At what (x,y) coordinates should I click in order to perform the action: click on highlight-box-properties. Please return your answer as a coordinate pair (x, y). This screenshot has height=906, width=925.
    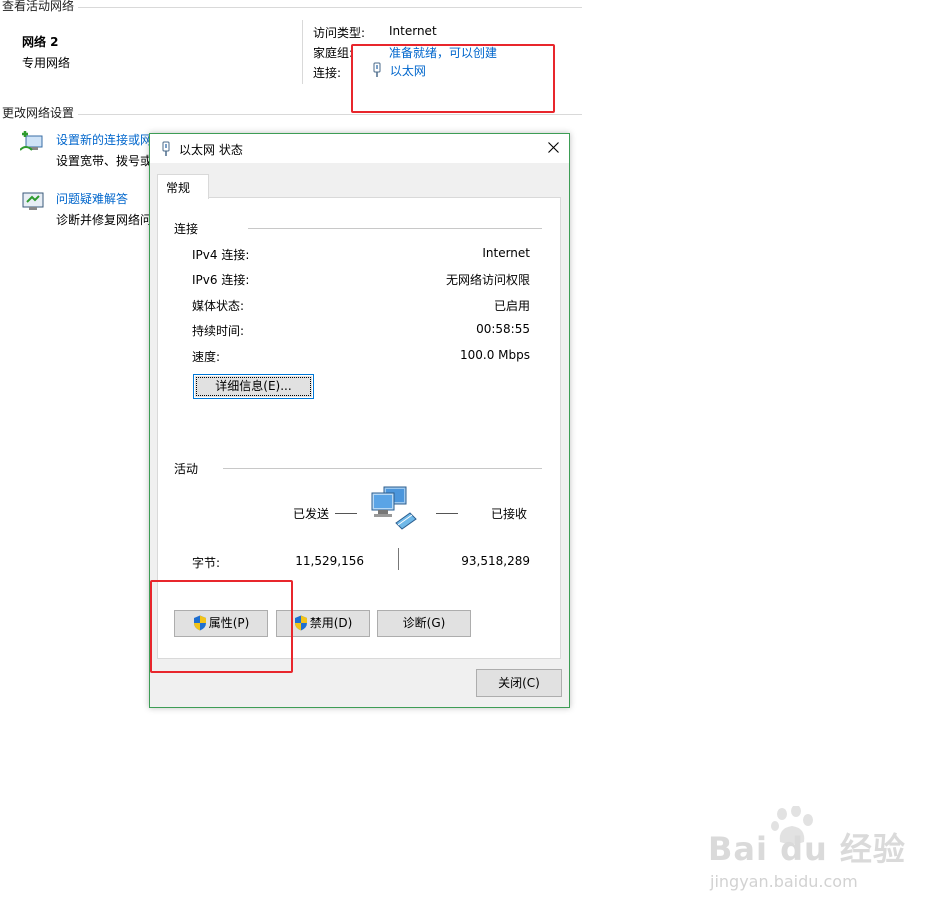
    Looking at the image, I should click on (221, 626).